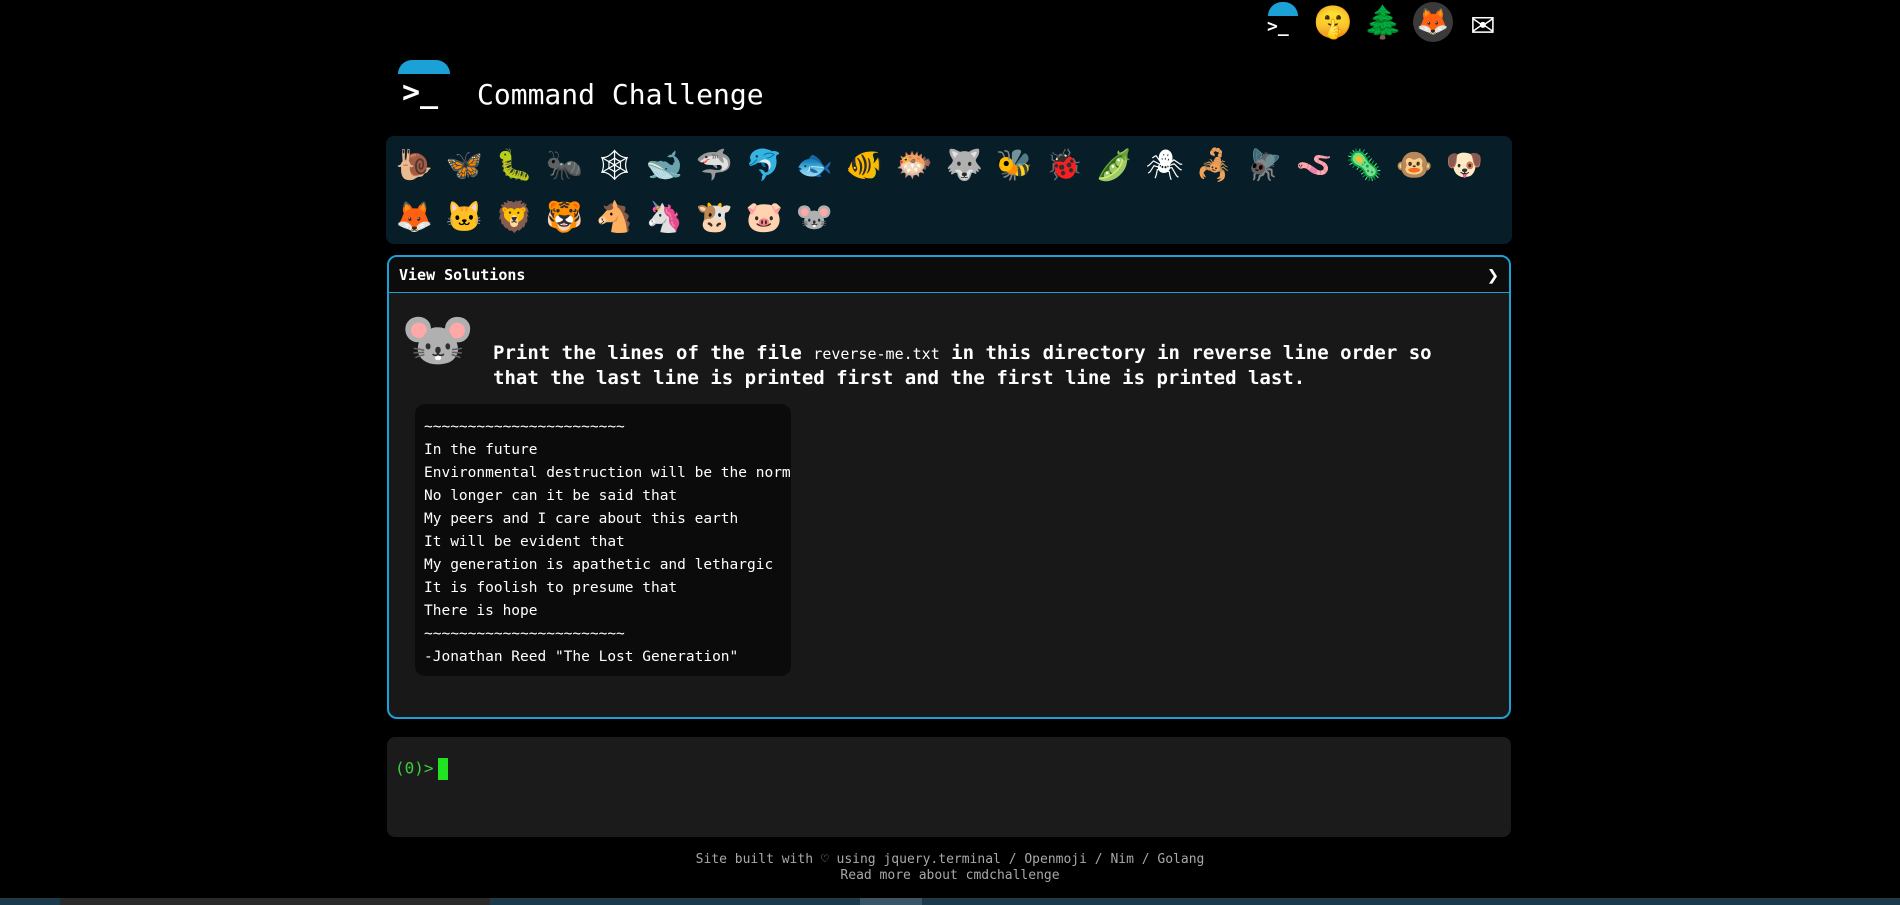 Image resolution: width=1900 pixels, height=905 pixels. Describe the element at coordinates (524, 542) in the screenshot. I see `file-line: It will be evident that` at that location.